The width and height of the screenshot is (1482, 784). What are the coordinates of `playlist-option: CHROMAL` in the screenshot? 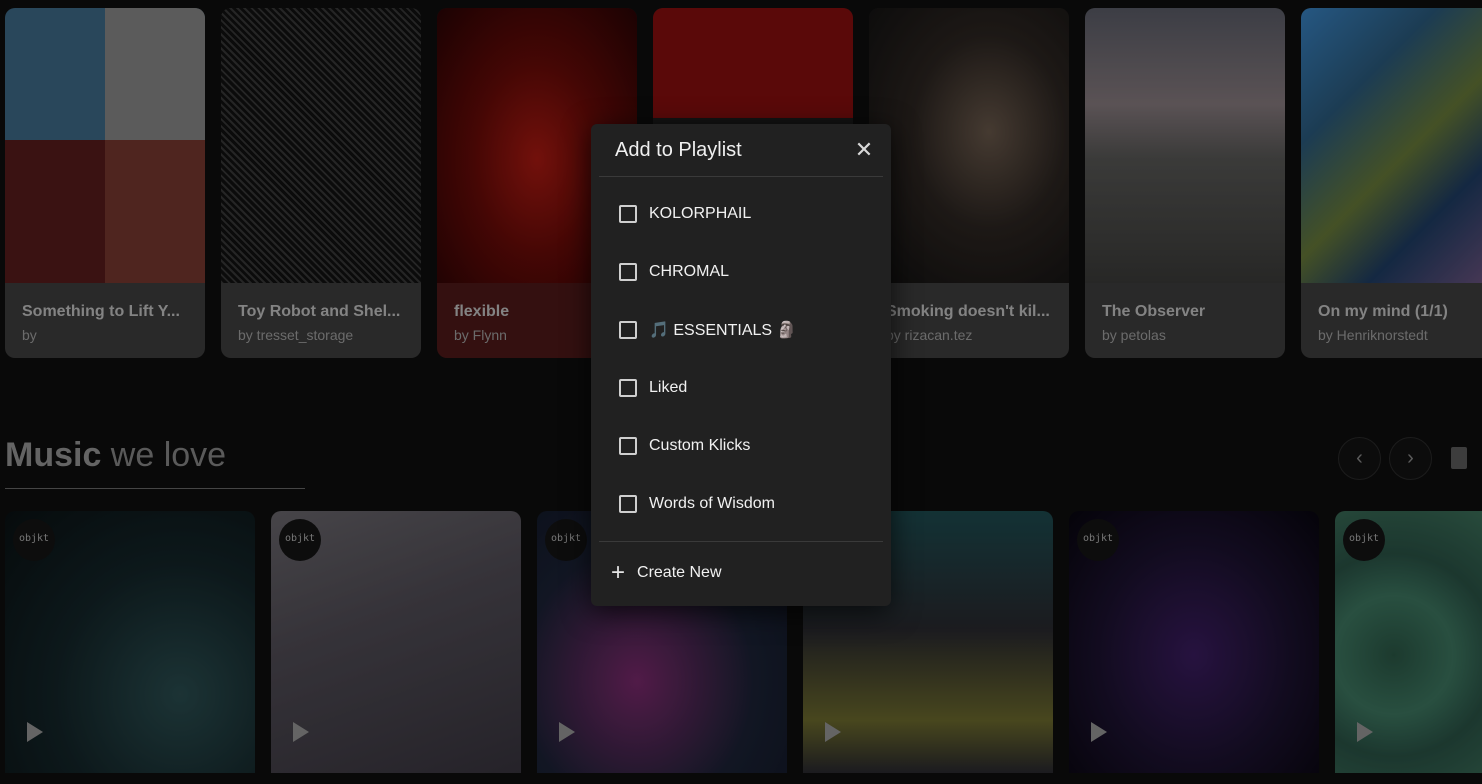 It's located at (674, 272).